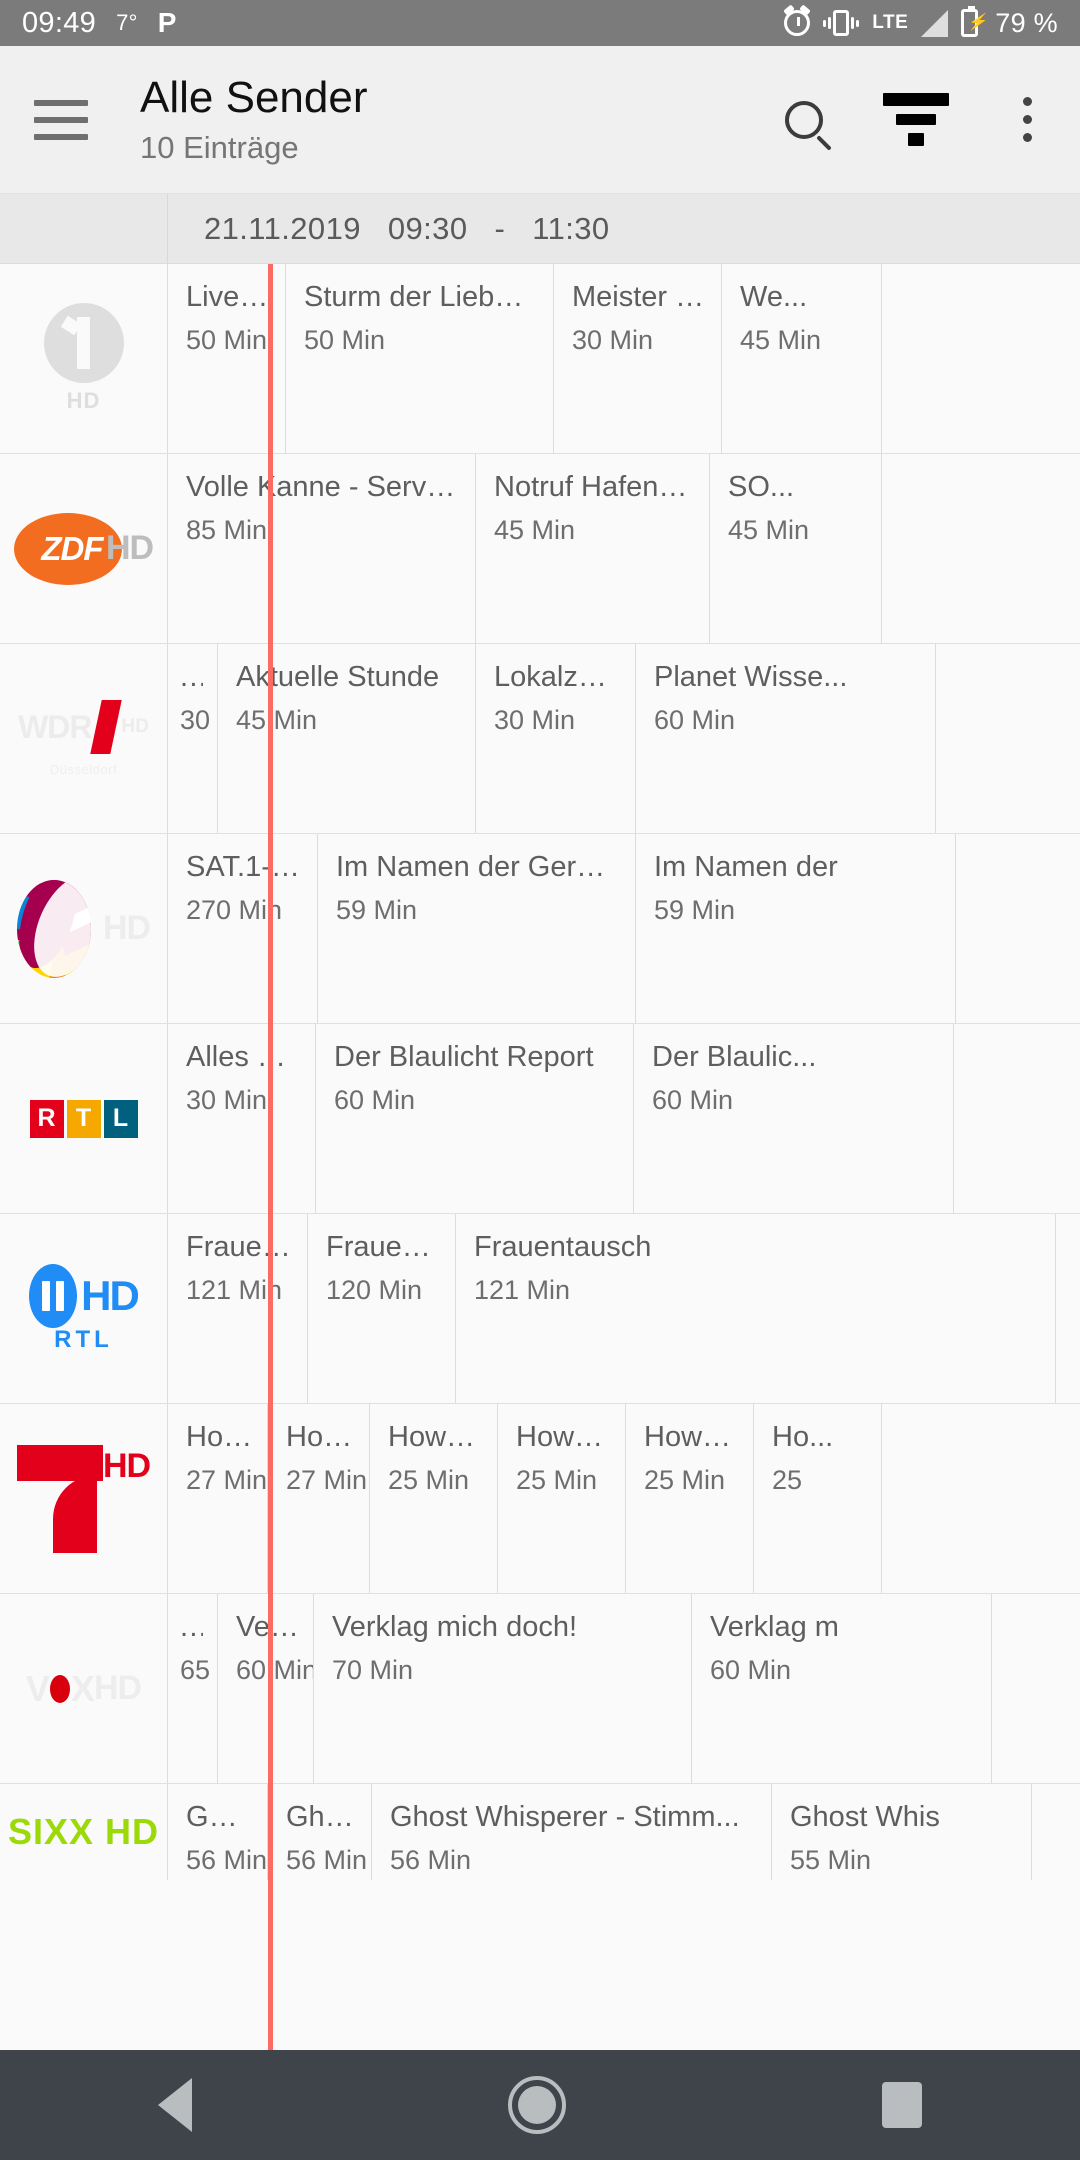 The image size is (1080, 2160). What do you see at coordinates (84, 738) in the screenshot?
I see `channel-logo-cell: WDR HD Düsseldorf` at bounding box center [84, 738].